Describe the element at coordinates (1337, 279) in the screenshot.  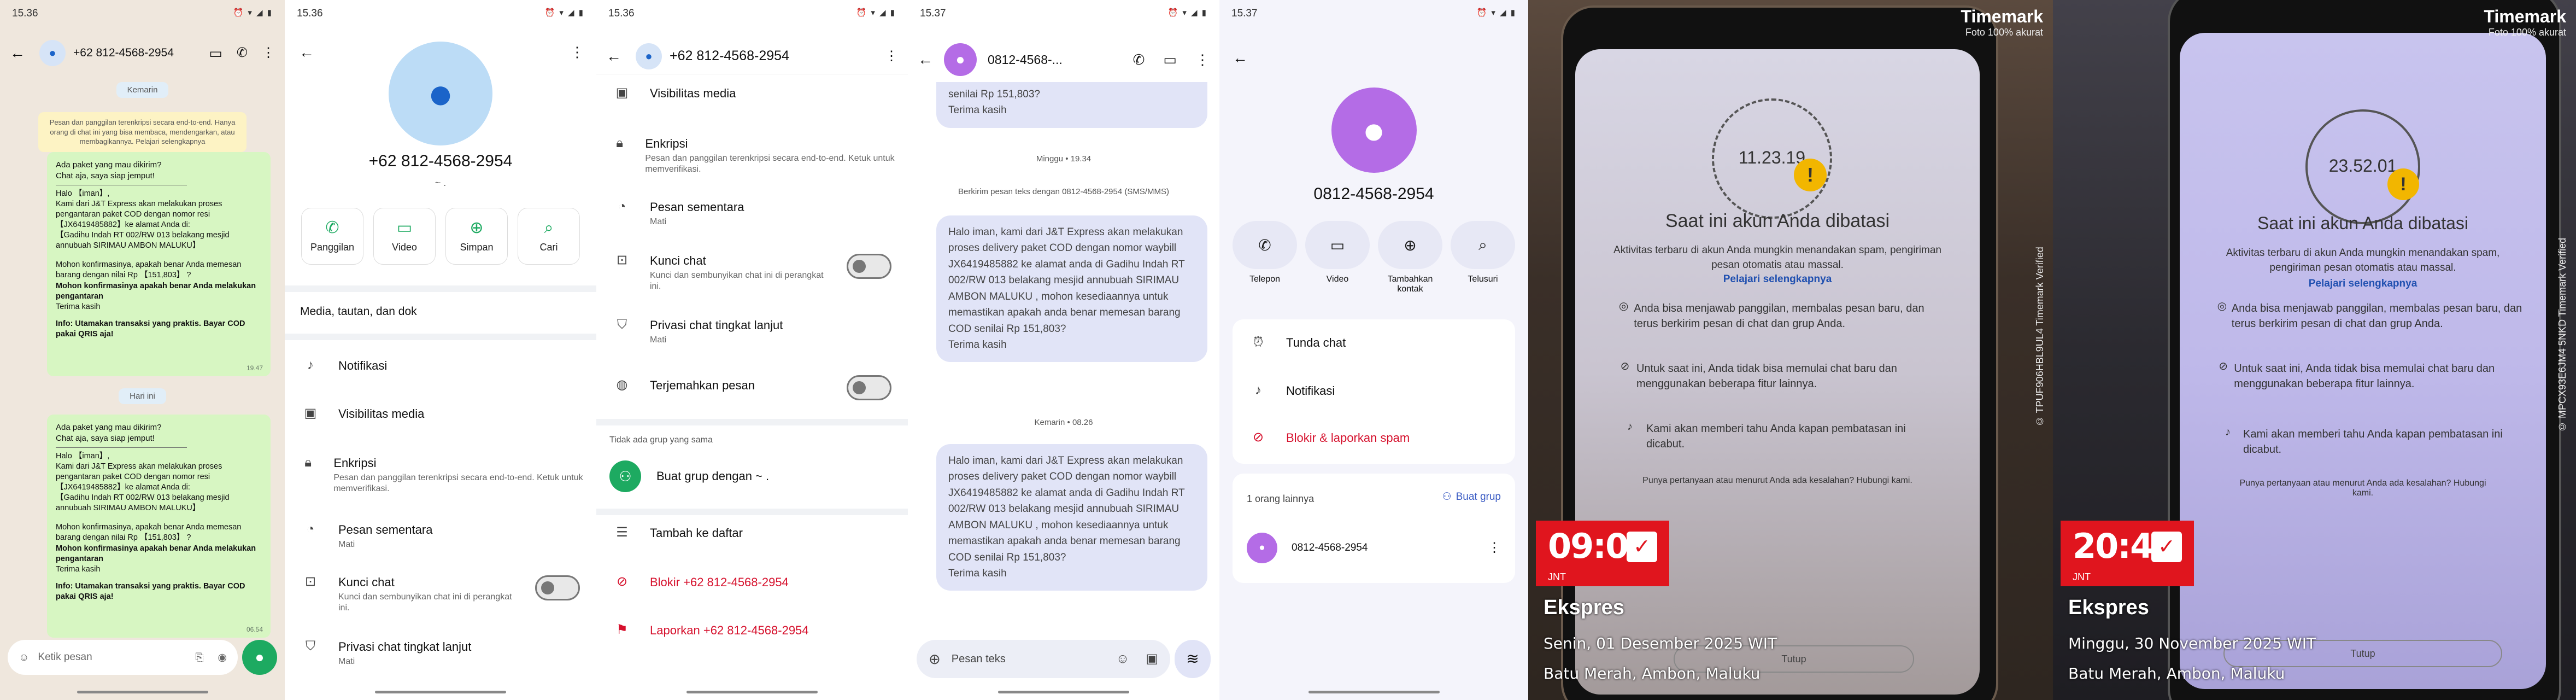
I see `action-label: Video` at that location.